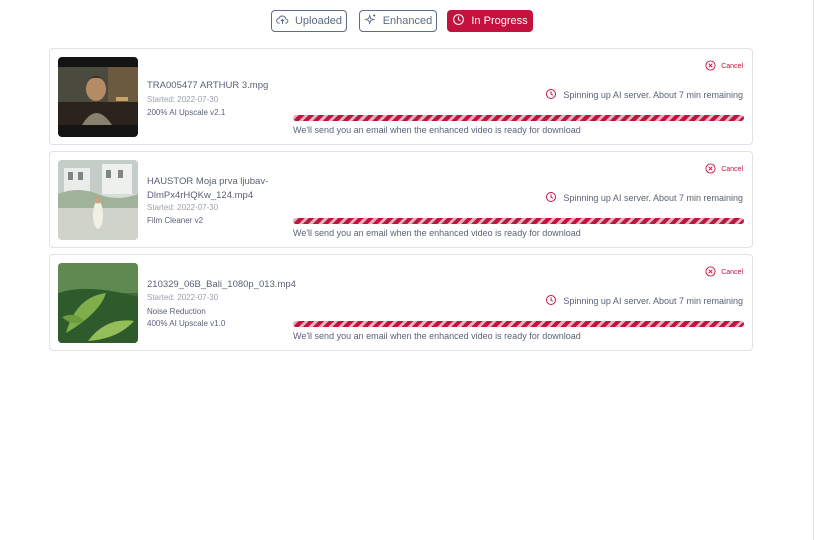  I want to click on model-name: 200% AI Upscale v2.1, so click(186, 112).